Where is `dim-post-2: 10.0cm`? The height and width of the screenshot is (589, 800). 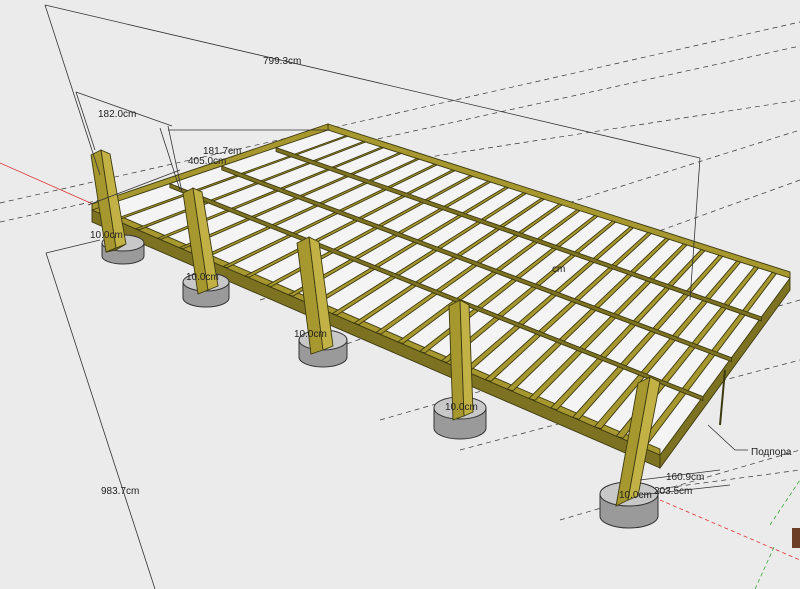 dim-post-2: 10.0cm is located at coordinates (202, 277).